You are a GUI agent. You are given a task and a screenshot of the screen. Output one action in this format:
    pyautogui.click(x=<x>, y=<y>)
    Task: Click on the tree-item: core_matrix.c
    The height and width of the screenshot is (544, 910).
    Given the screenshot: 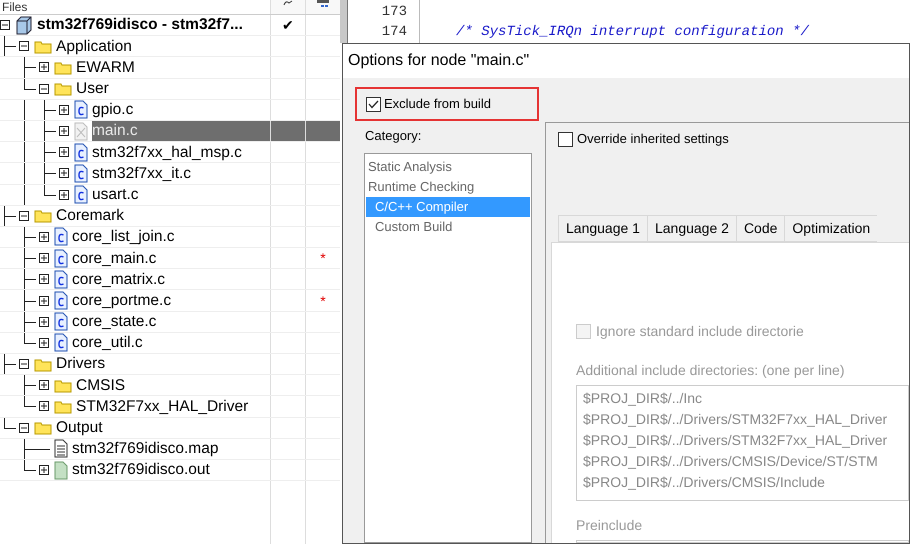 What is the action you would take?
    pyautogui.click(x=171, y=279)
    